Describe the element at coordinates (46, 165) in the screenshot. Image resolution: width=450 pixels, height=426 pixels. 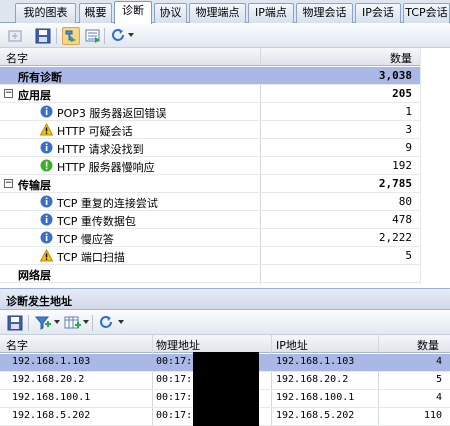
I see `ok-icon` at that location.